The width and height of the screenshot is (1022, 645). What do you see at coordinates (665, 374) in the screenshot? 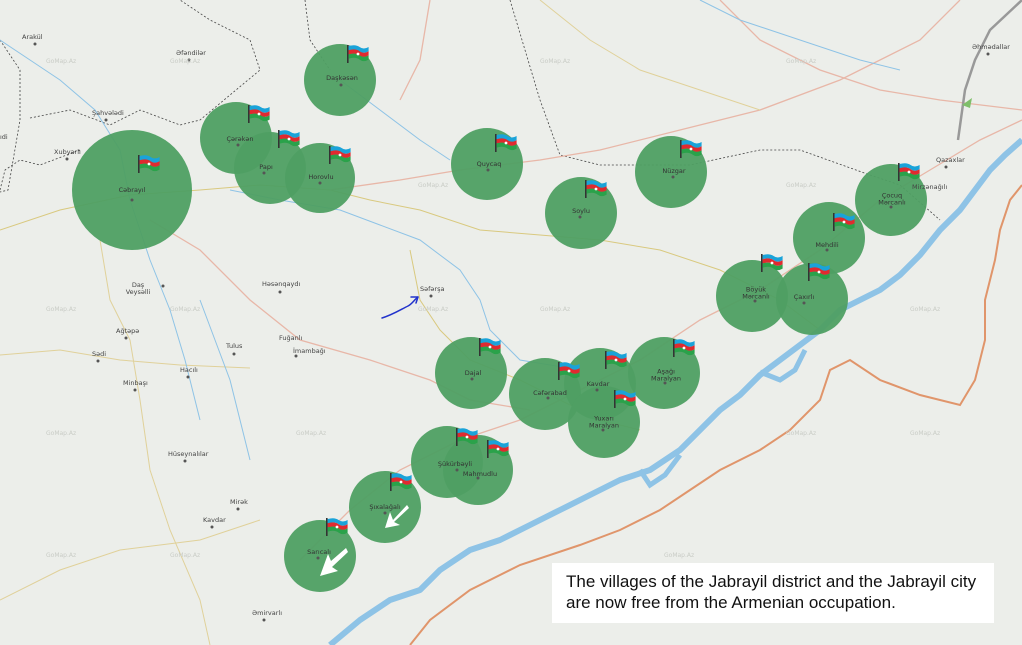
I see `village-label-asagi-maralyan: Aşağı Maralyan` at bounding box center [665, 374].